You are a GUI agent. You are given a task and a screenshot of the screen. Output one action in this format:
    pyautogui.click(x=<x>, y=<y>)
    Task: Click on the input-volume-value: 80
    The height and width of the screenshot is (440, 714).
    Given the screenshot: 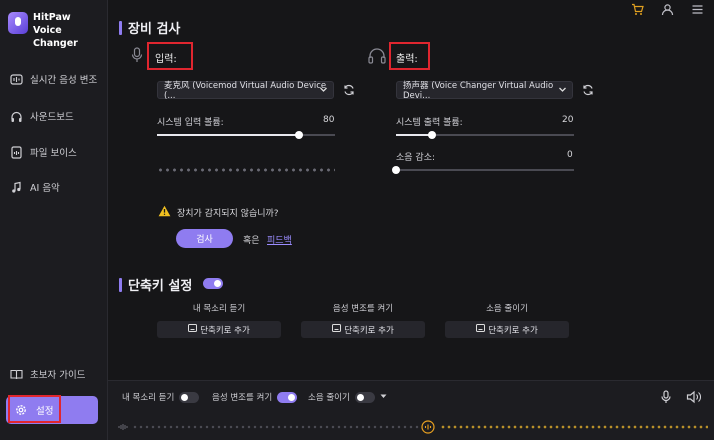 What is the action you would take?
    pyautogui.click(x=329, y=120)
    